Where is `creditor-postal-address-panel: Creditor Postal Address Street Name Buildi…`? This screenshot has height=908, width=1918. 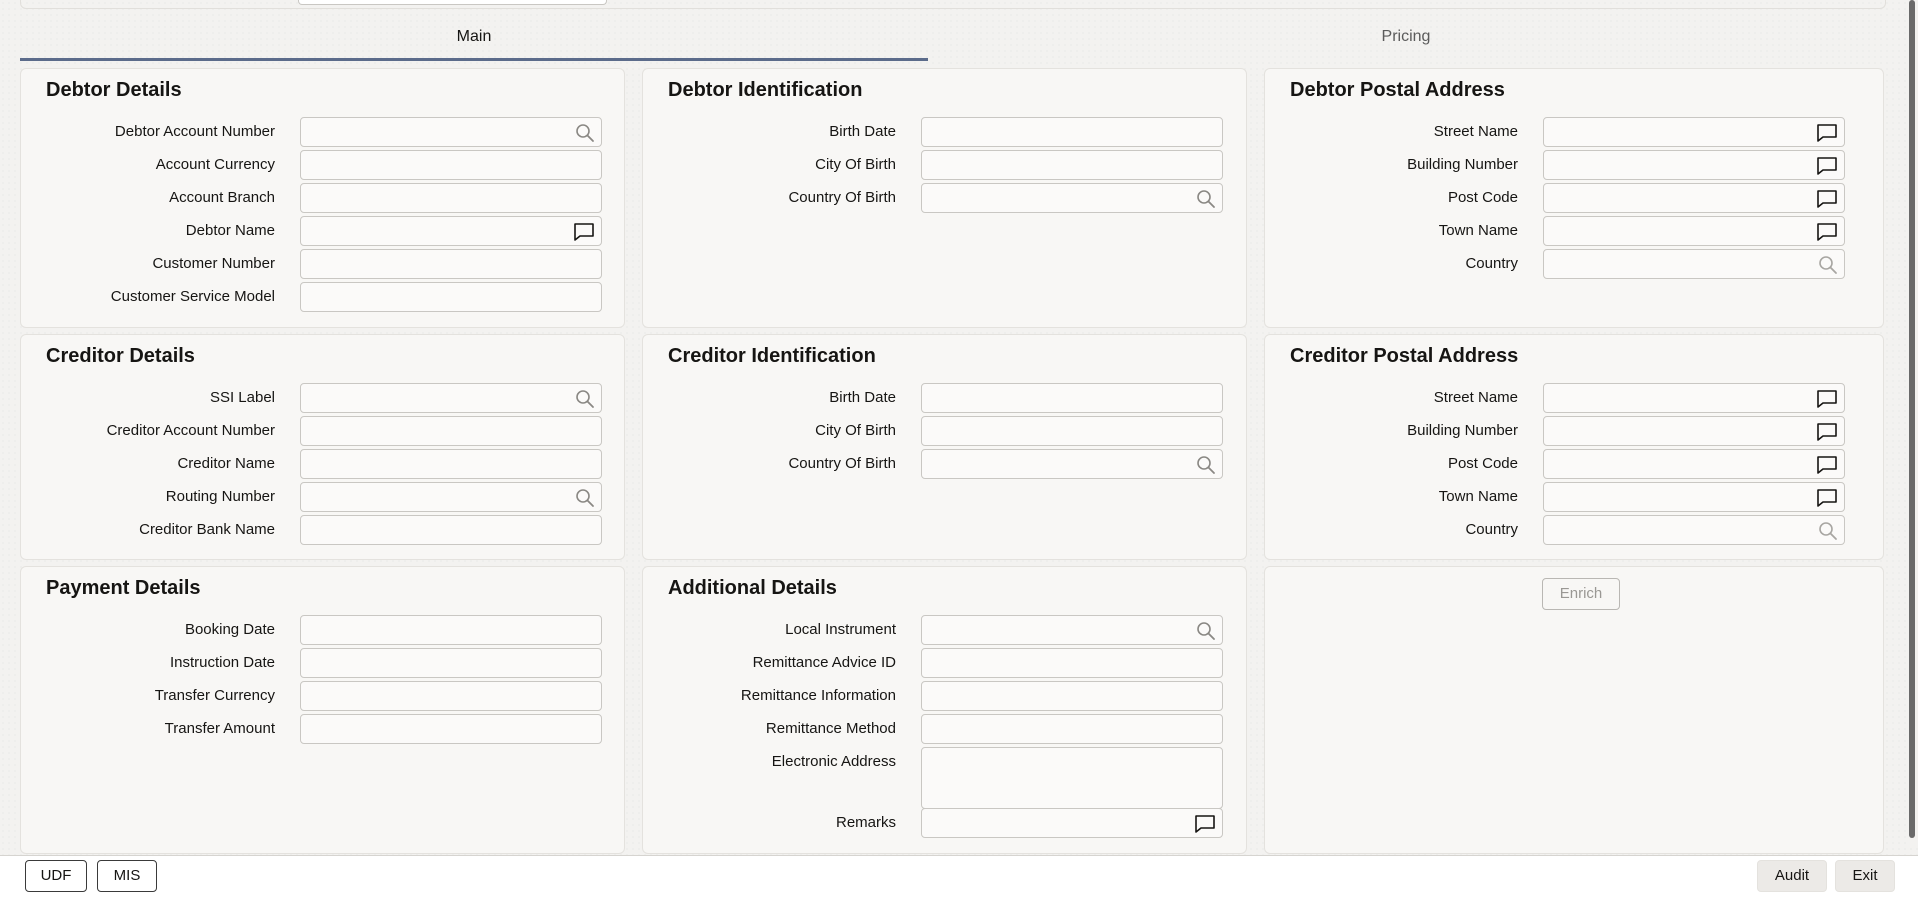
creditor-postal-address-panel: Creditor Postal Address Street Name Buildi… is located at coordinates (1574, 447).